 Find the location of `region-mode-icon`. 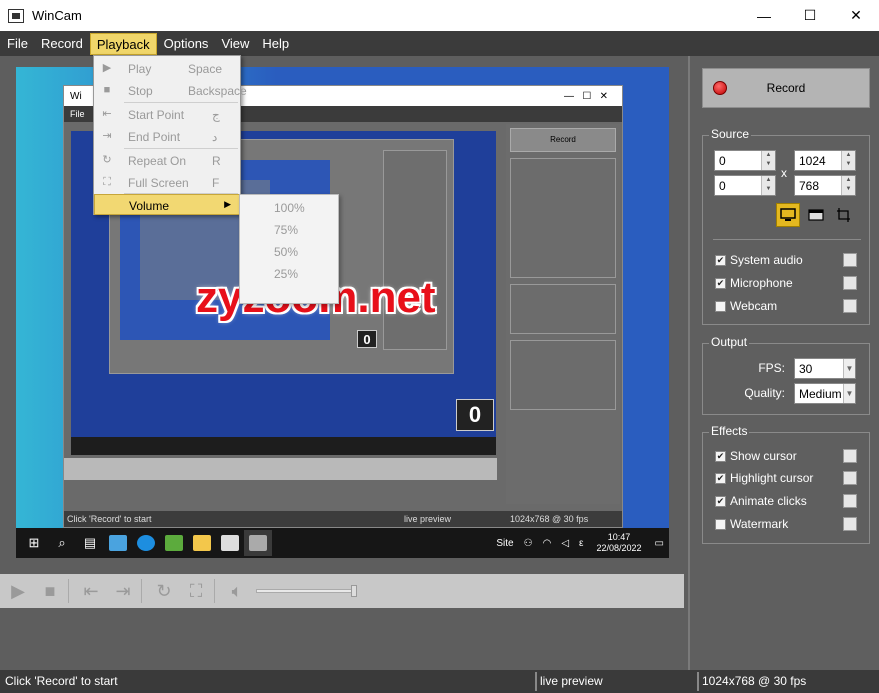

region-mode-icon is located at coordinates (844, 215).